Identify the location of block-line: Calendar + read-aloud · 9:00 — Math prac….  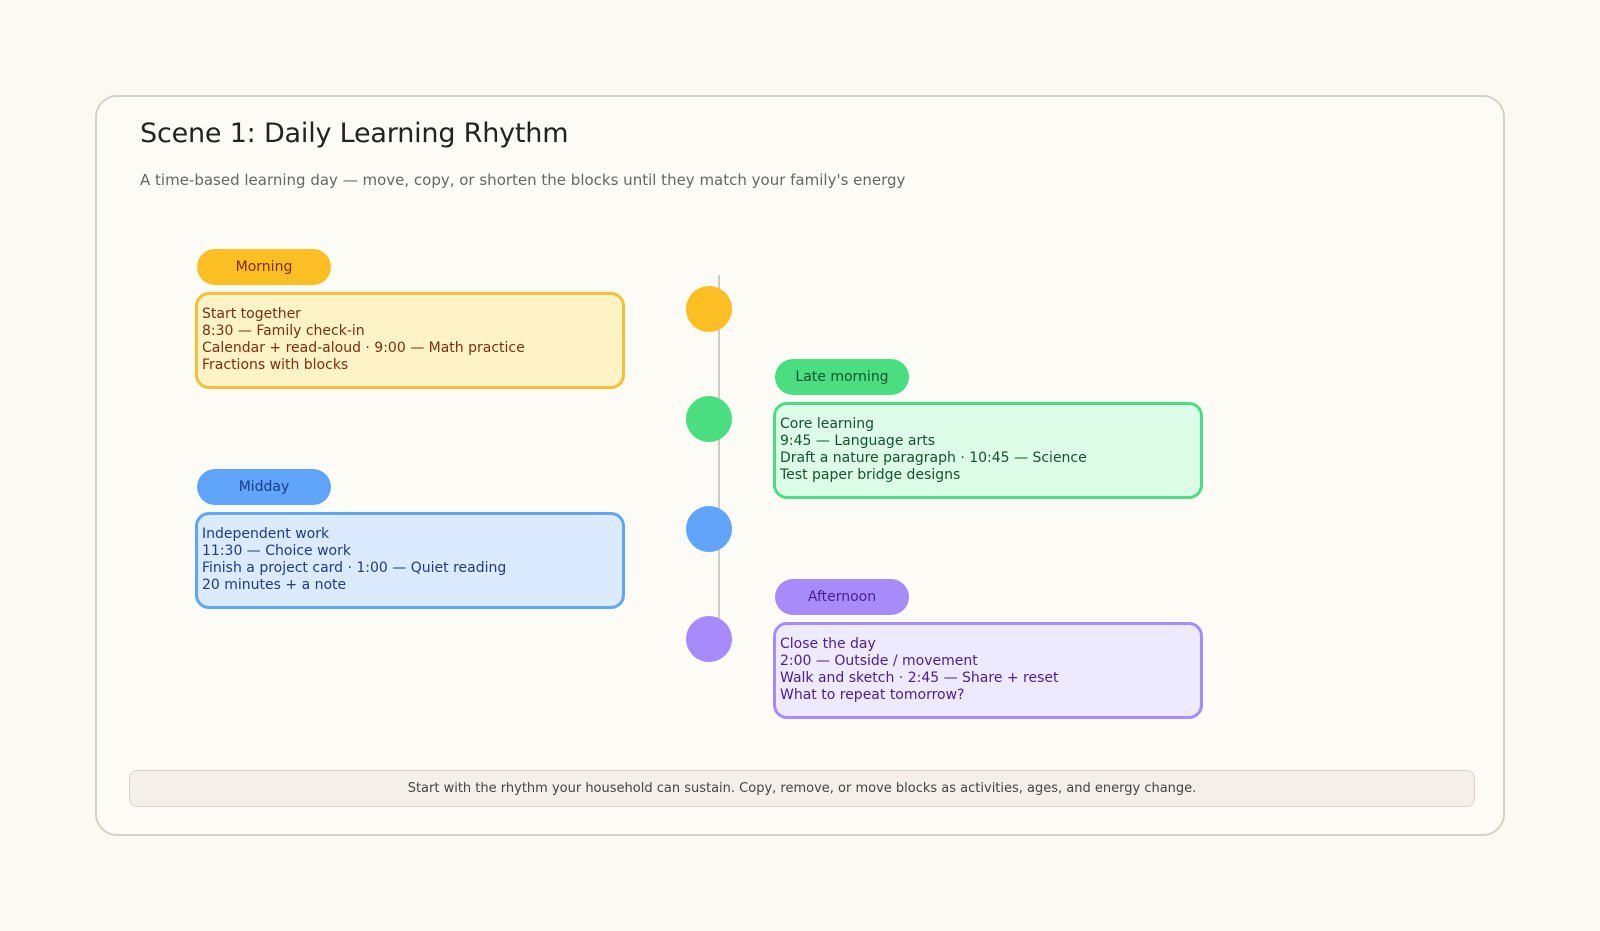
(363, 348).